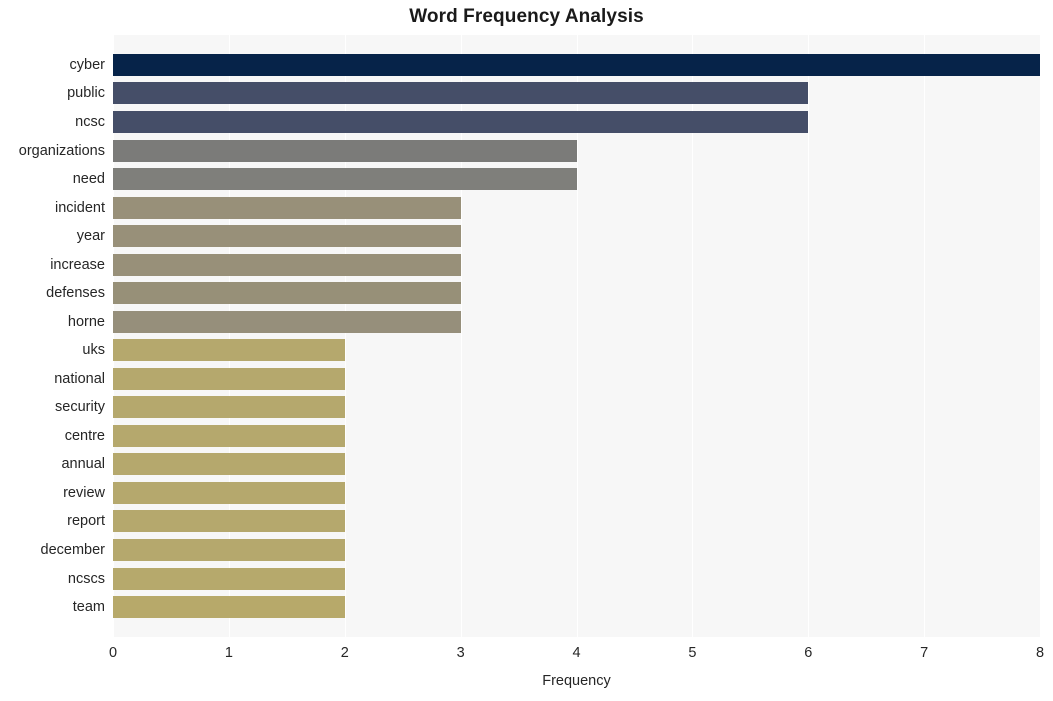 This screenshot has width=1053, height=701. I want to click on chart-title: Word Frequency Analysis, so click(526, 16).